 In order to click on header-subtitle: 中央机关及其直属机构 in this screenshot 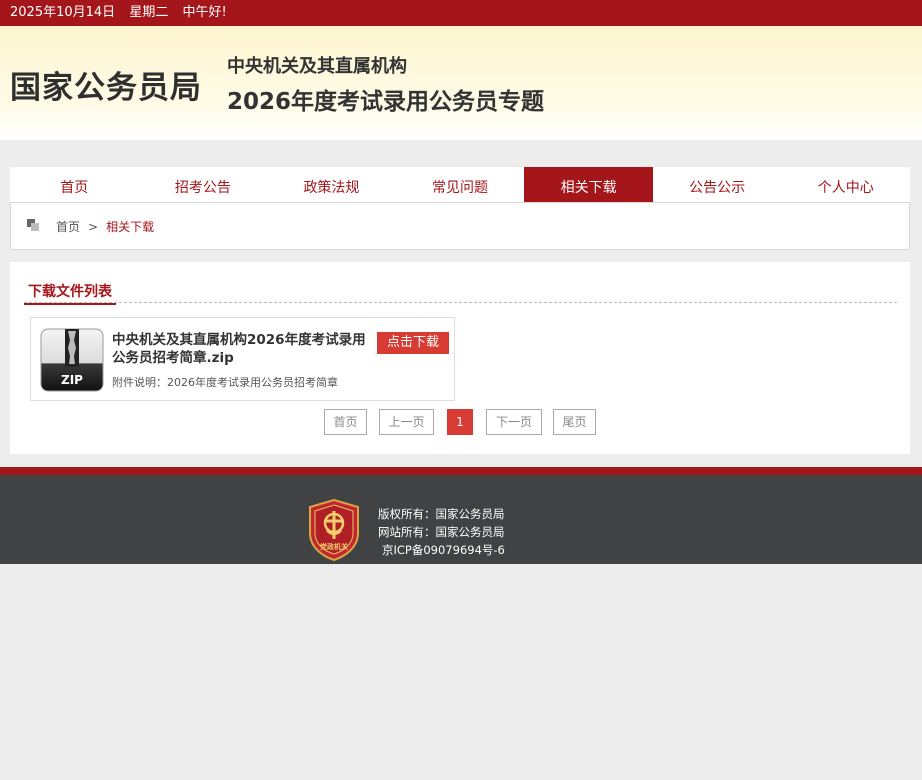, I will do `click(317, 66)`.